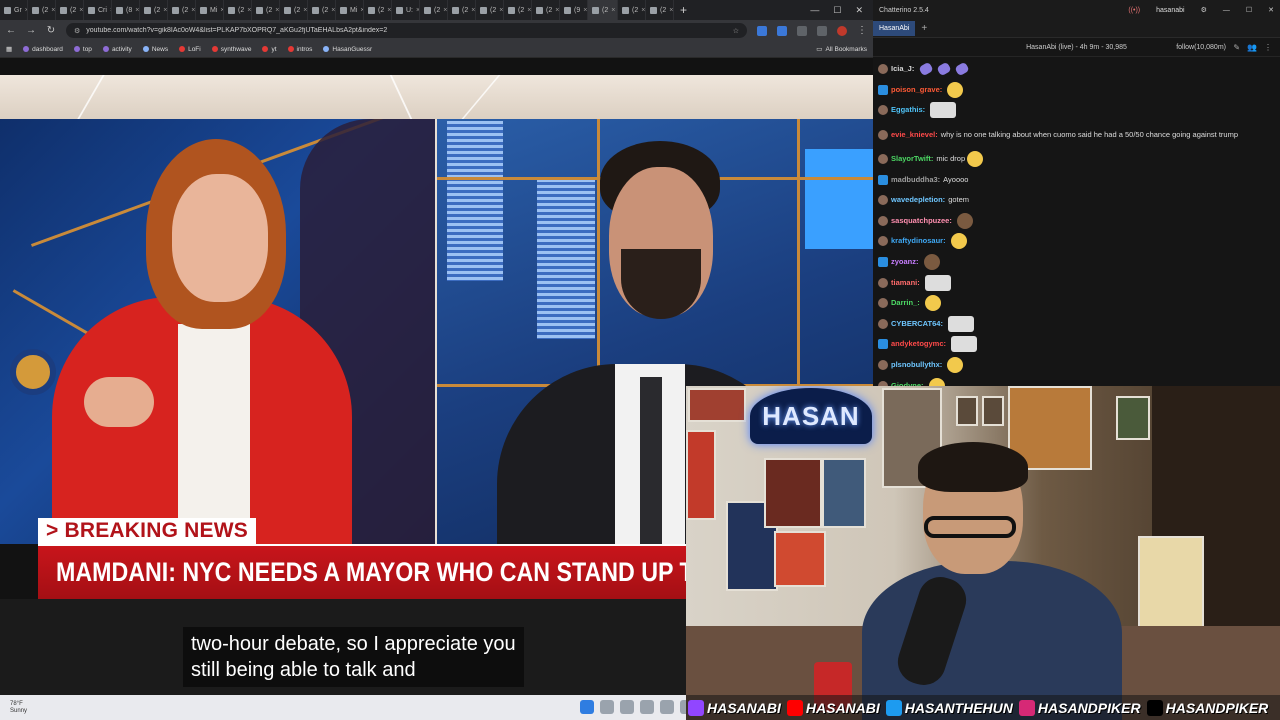 Image resolution: width=1280 pixels, height=720 pixels. Describe the element at coordinates (905, 262) in the screenshot. I see `chat-username: zyoanz:` at that location.